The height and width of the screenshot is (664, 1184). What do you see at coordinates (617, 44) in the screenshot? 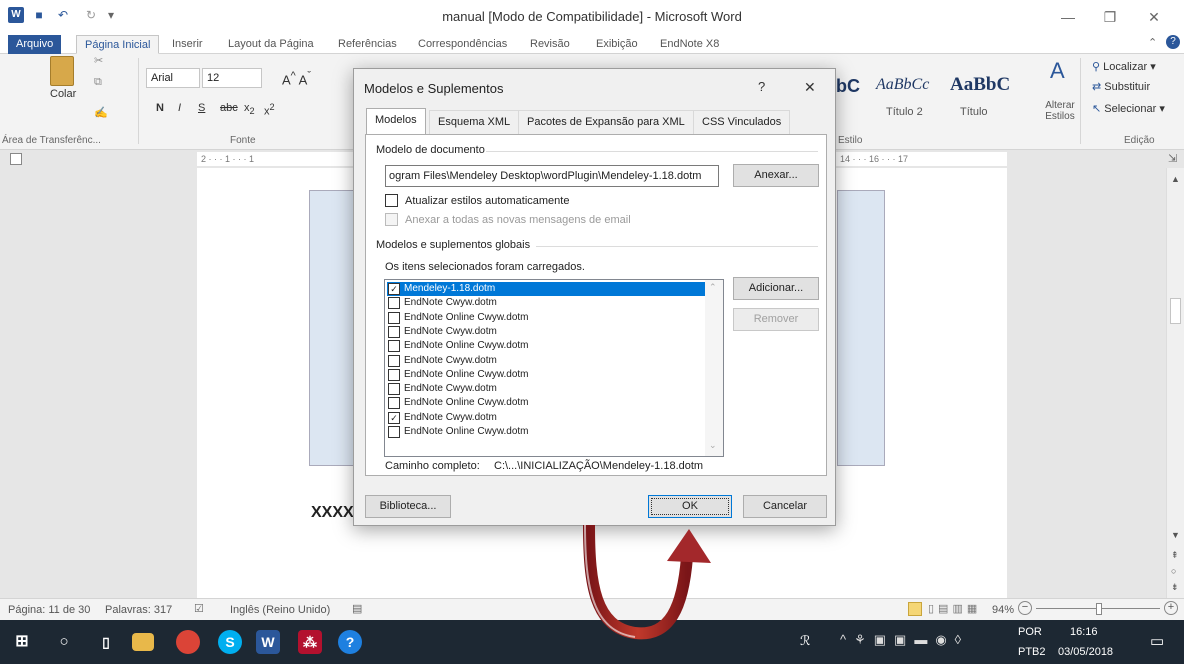
I see `tab-exibicao: Exibição` at bounding box center [617, 44].